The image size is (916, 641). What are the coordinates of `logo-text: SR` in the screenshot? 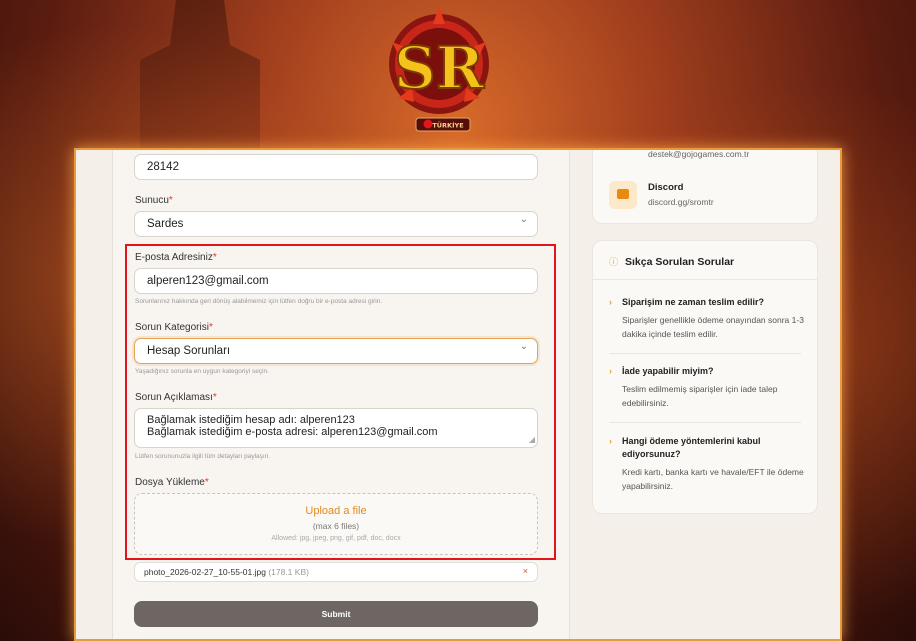 It's located at (439, 68).